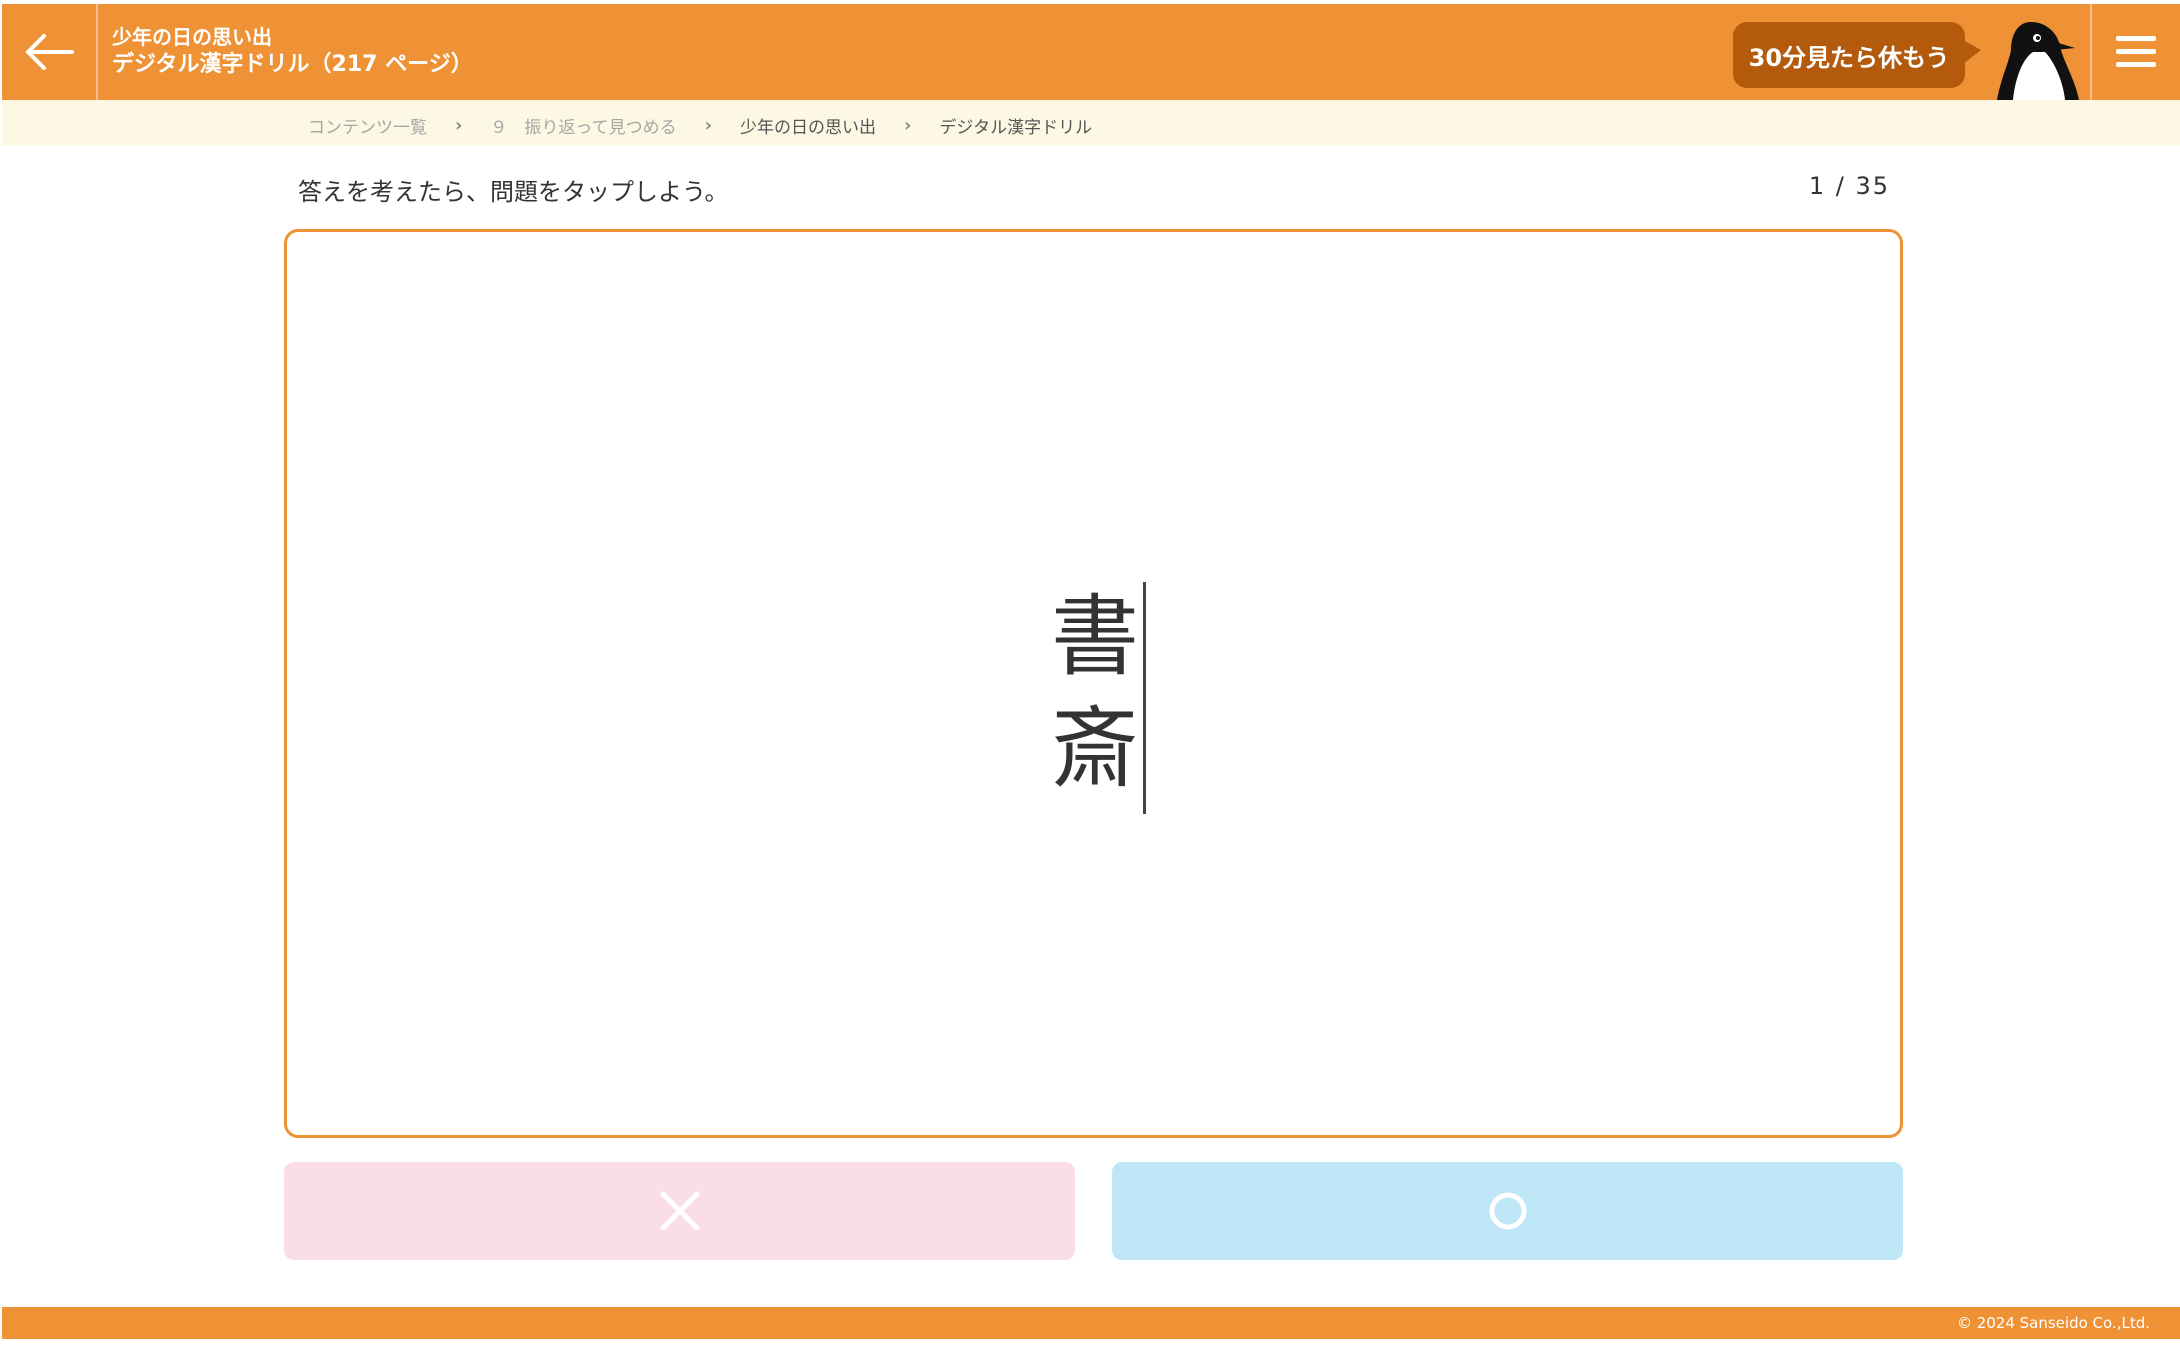 This screenshot has height=1346, width=2180. What do you see at coordinates (1849, 186) in the screenshot?
I see `question-counter: 1 / 35` at bounding box center [1849, 186].